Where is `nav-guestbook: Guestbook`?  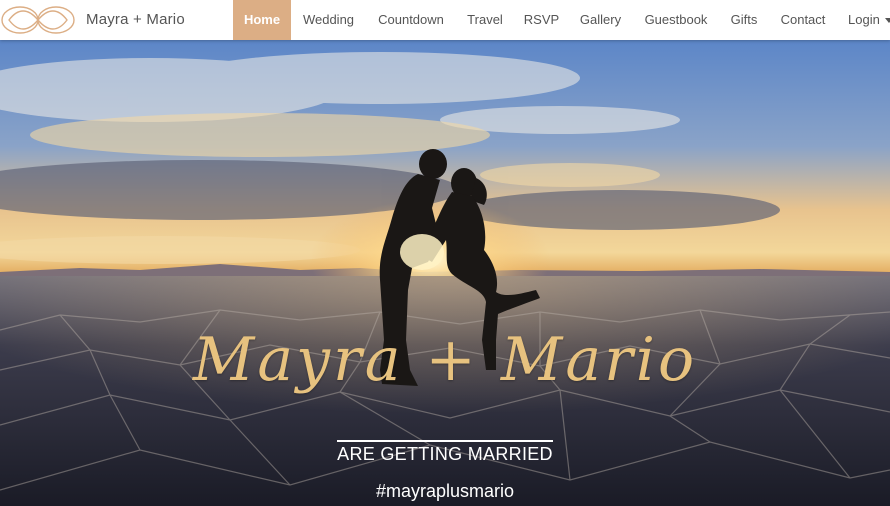 nav-guestbook: Guestbook is located at coordinates (676, 20).